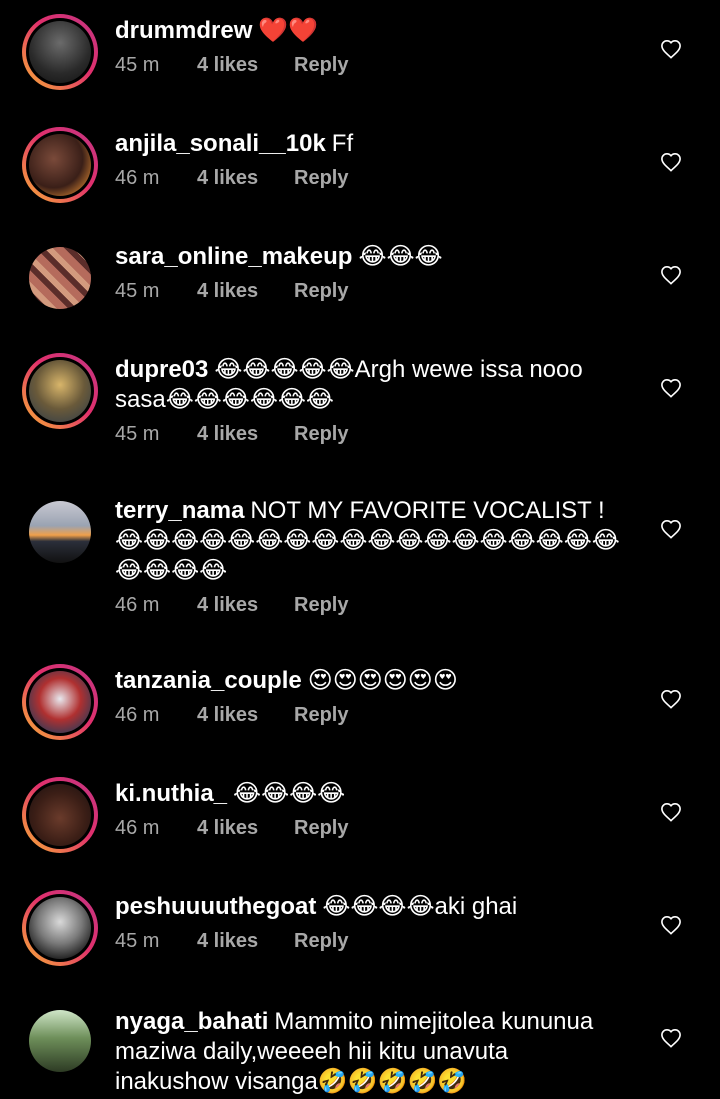 This screenshot has height=1099, width=720. What do you see at coordinates (288, 30) in the screenshot?
I see `comment-text: ❤️❤️` at bounding box center [288, 30].